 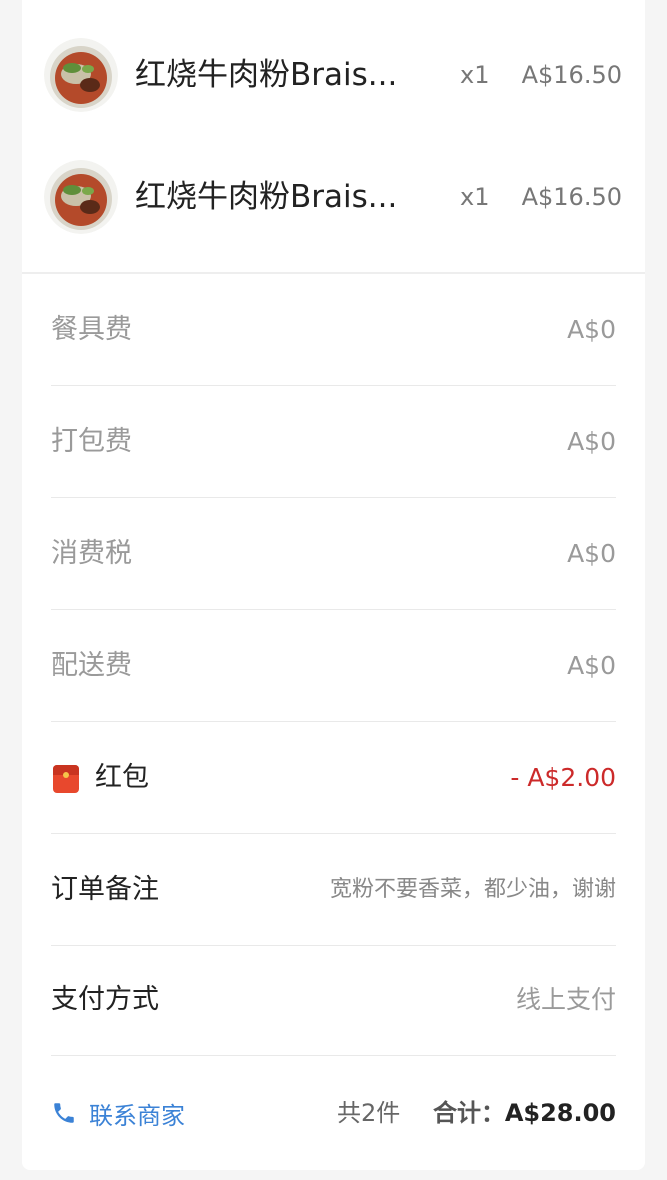 What do you see at coordinates (591, 553) in the screenshot?
I see `tax-value: A$0` at bounding box center [591, 553].